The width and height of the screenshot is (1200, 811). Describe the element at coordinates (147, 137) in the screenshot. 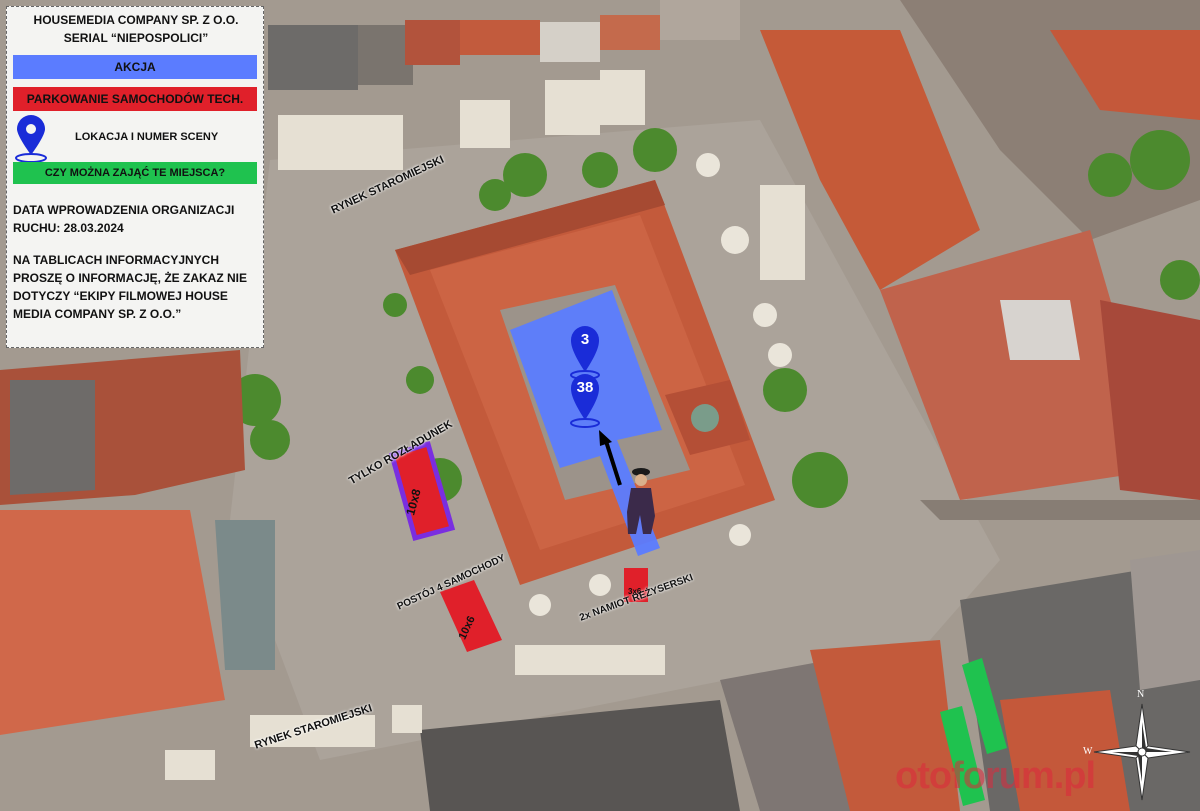

I see `legend-location: LOKACJA I NUMER SCENY` at that location.